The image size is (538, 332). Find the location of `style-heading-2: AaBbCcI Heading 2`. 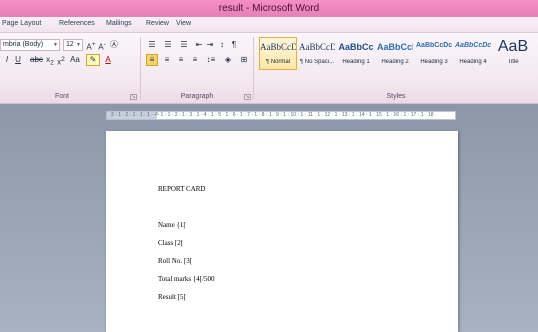

style-heading-2: AaBbCcI Heading 2 is located at coordinates (395, 53).